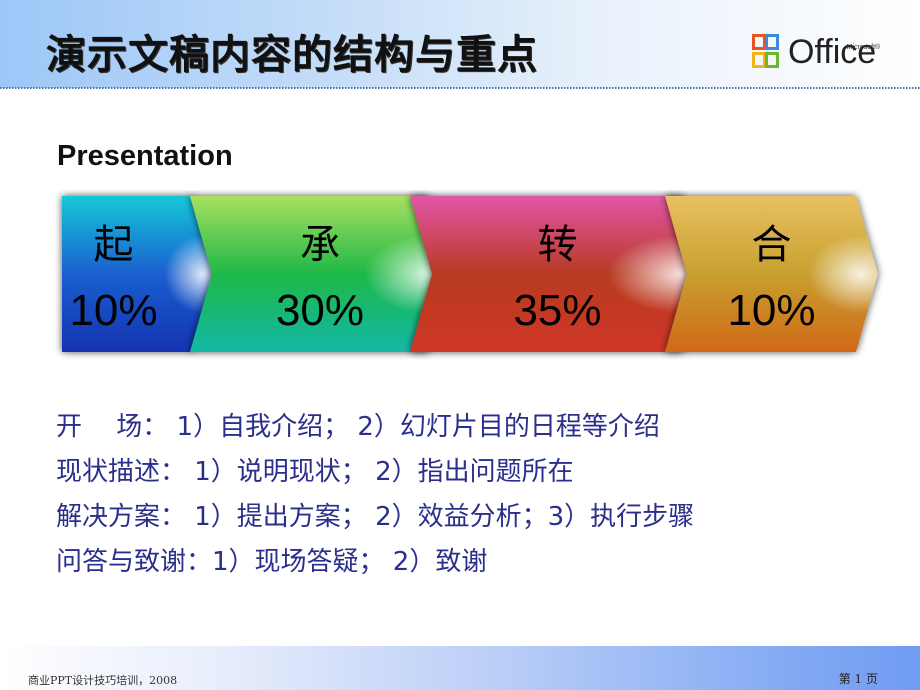 The width and height of the screenshot is (920, 690). I want to click on office-logo-icon, so click(769, 52).